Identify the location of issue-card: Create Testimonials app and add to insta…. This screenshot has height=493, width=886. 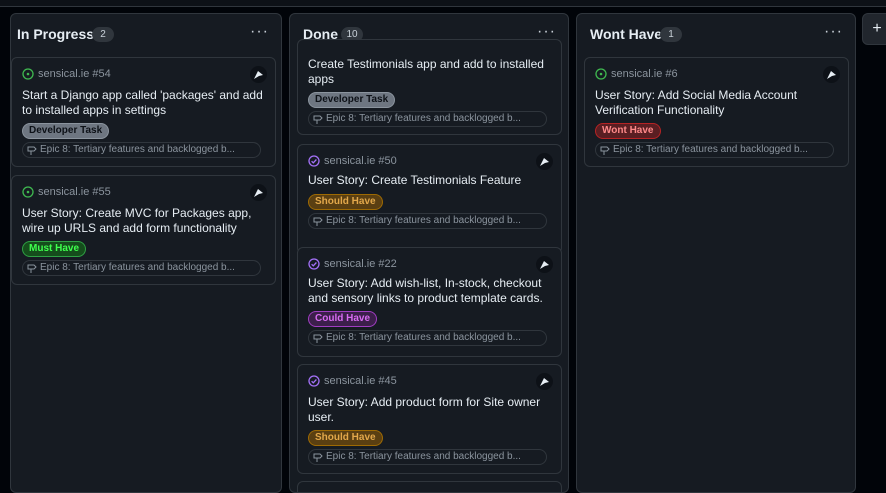
(429, 87).